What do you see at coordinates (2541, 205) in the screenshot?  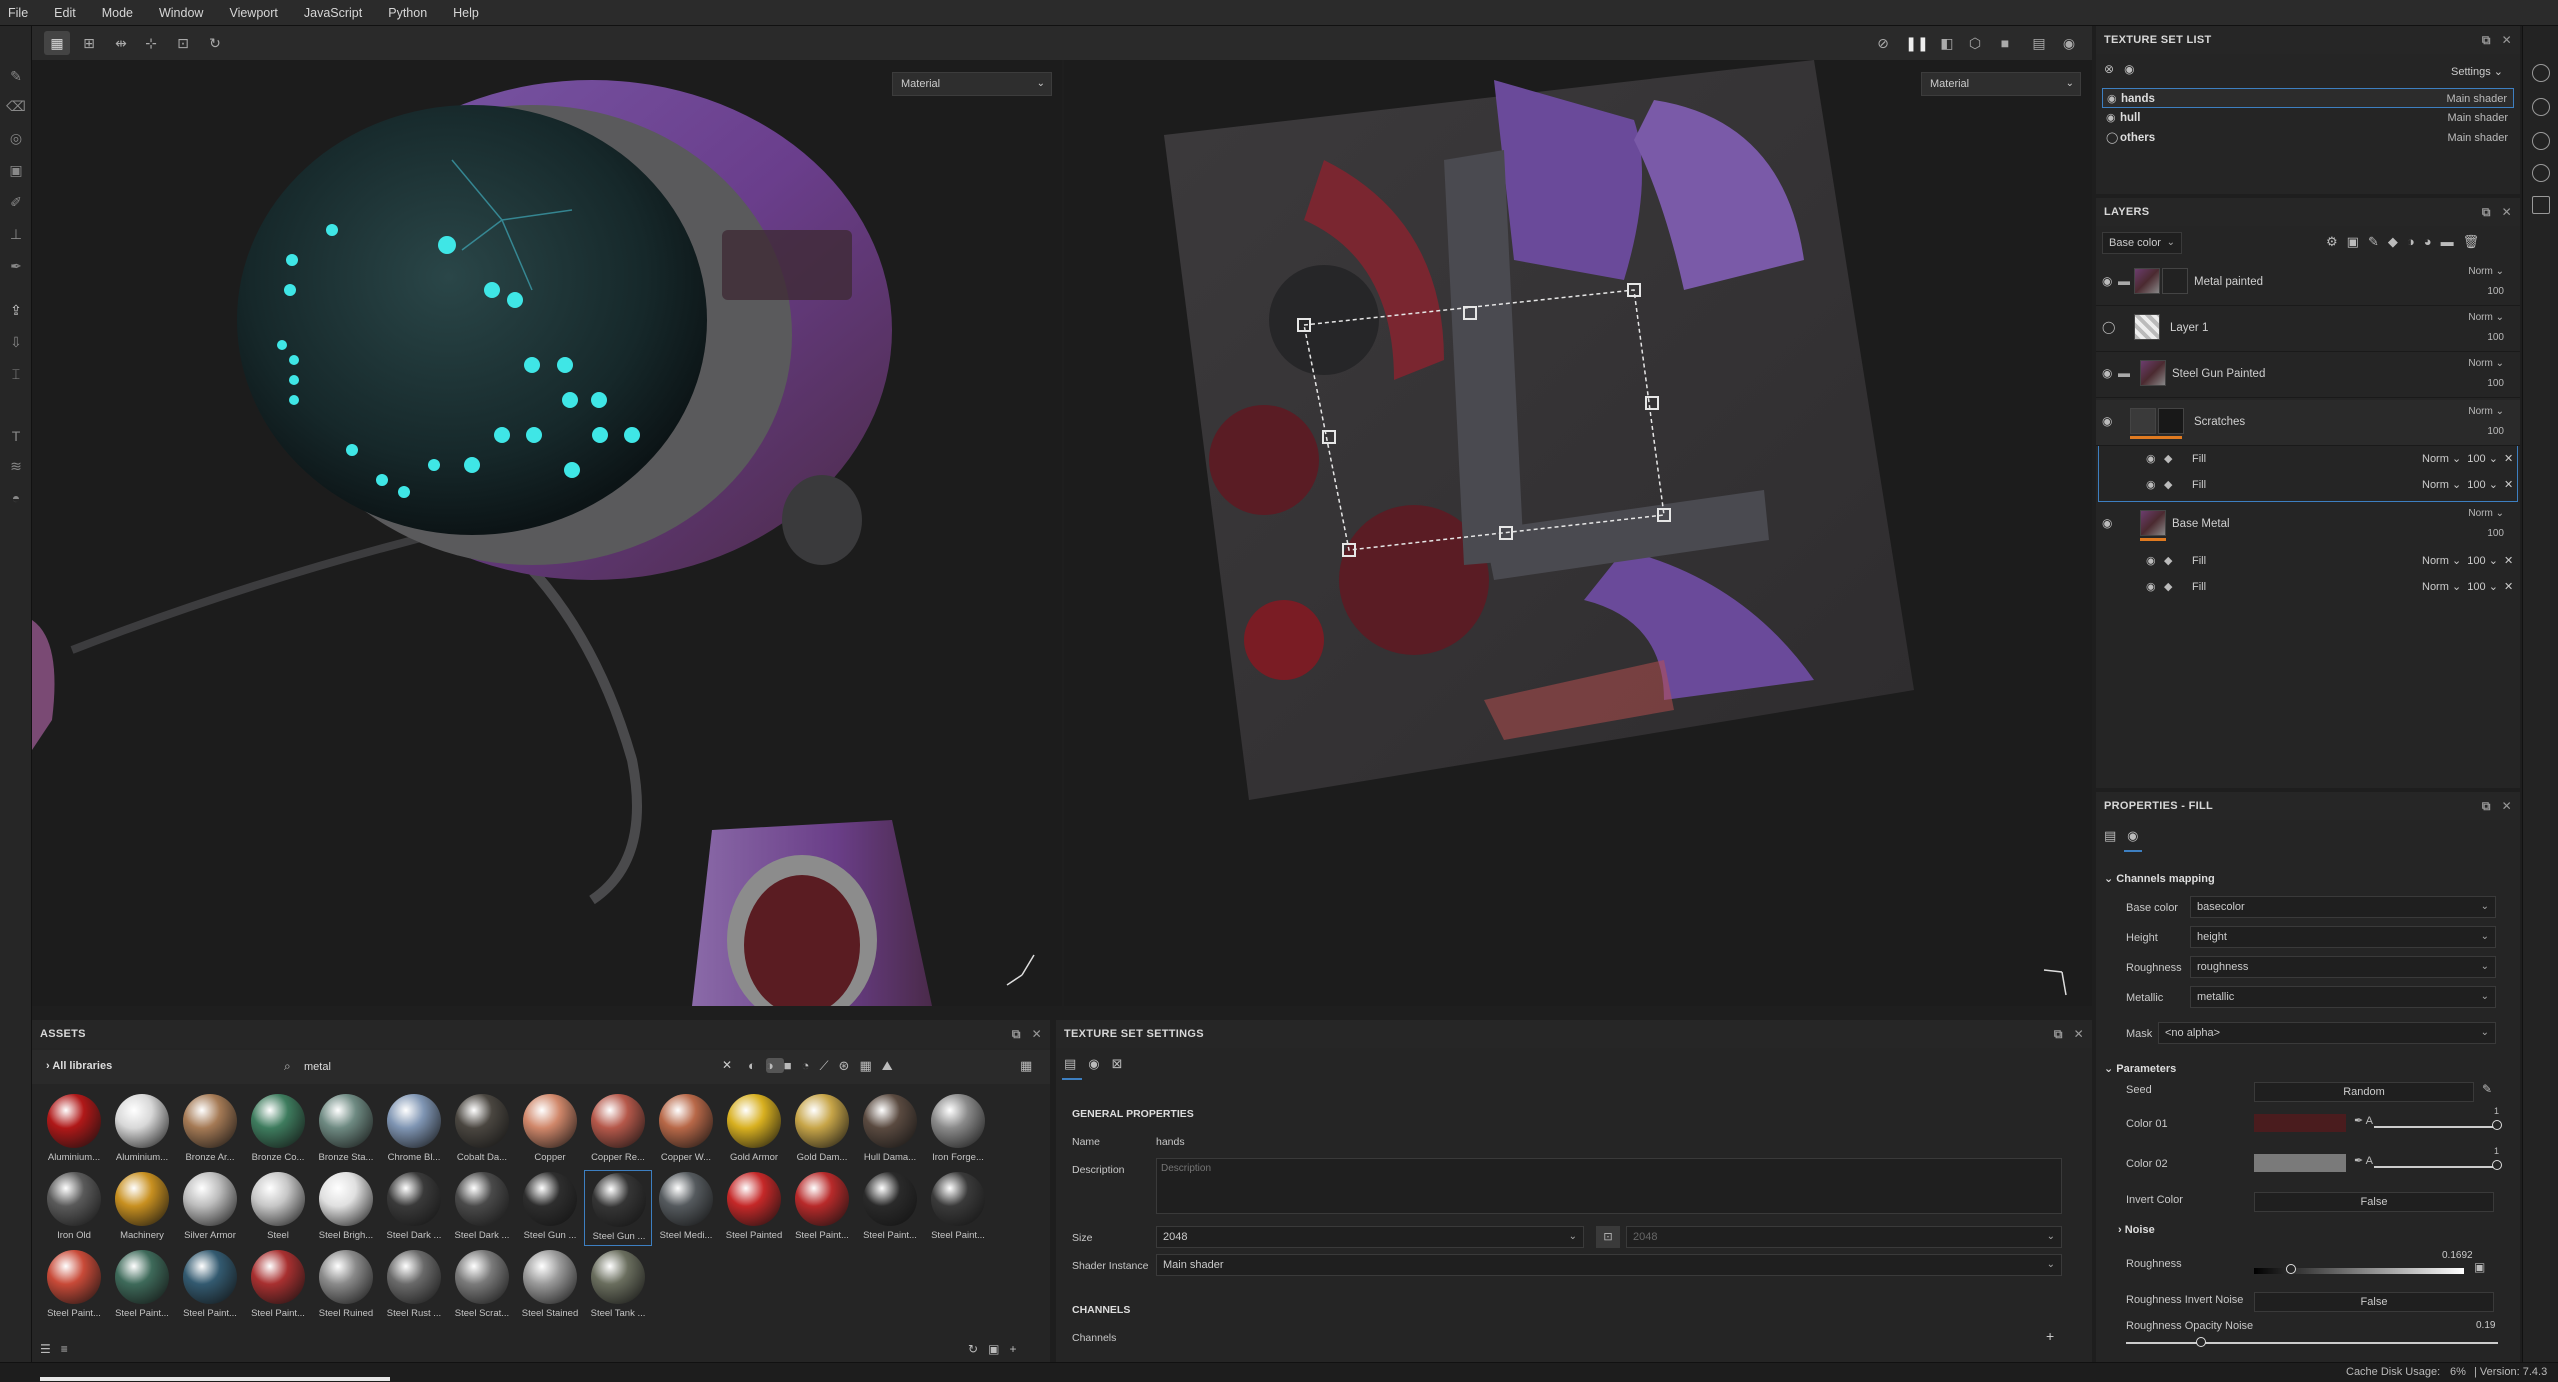 I see `log-icon` at bounding box center [2541, 205].